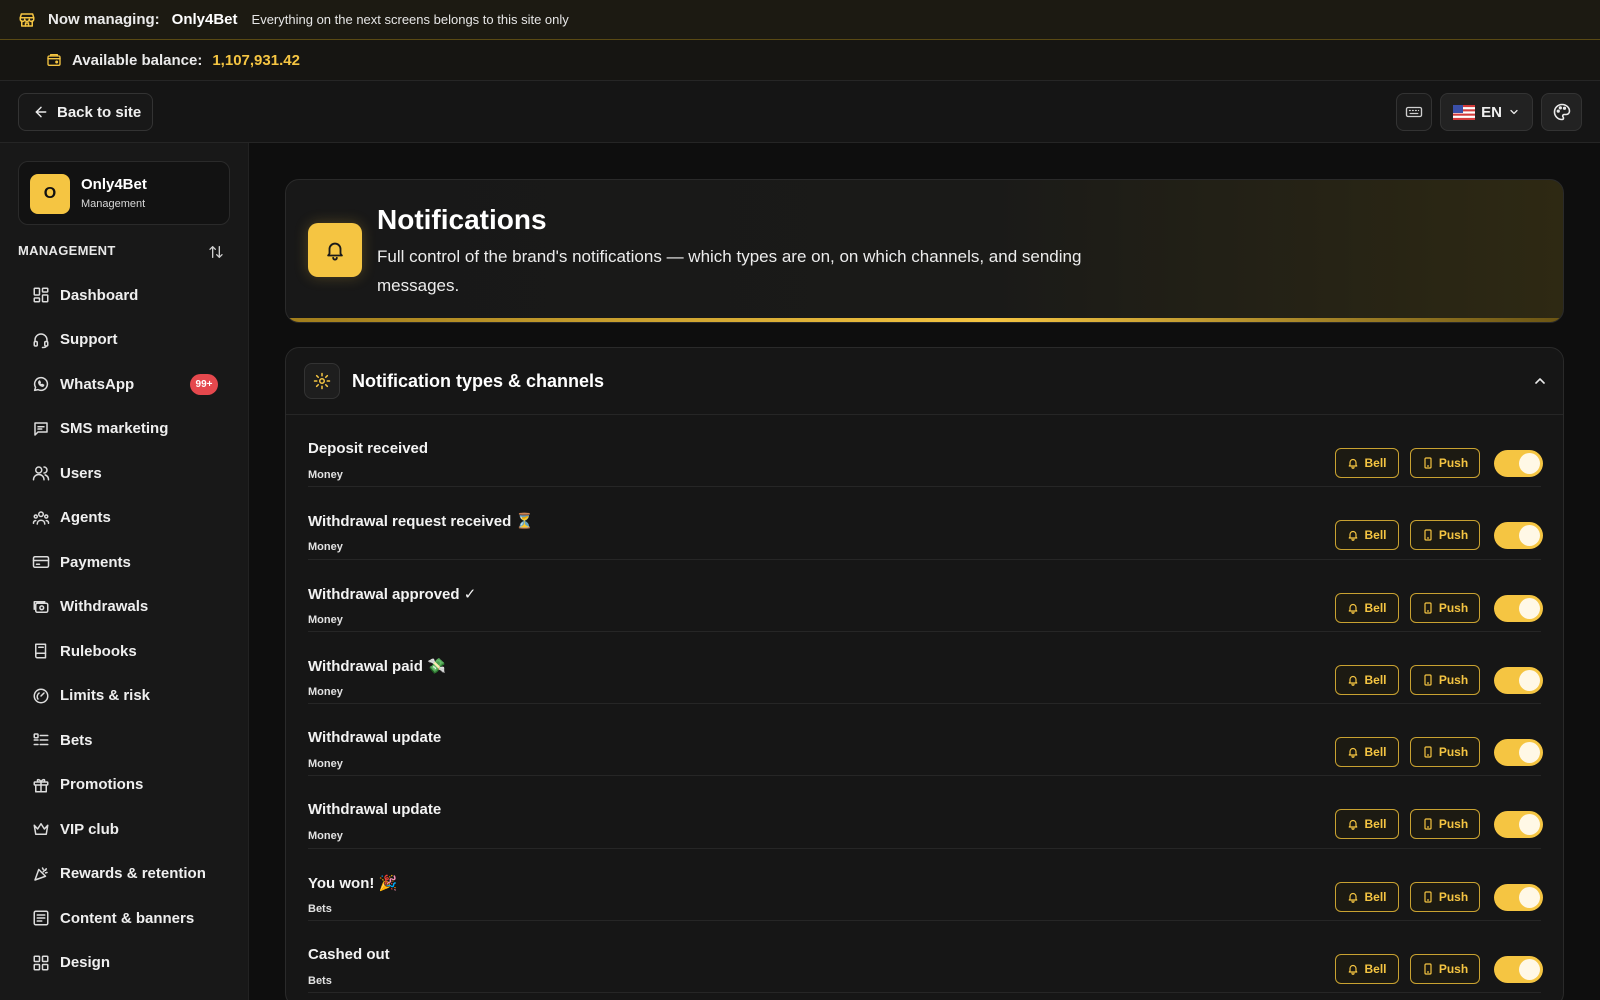 The image size is (1600, 1000). What do you see at coordinates (41, 874) in the screenshot?
I see `confetti-icon` at bounding box center [41, 874].